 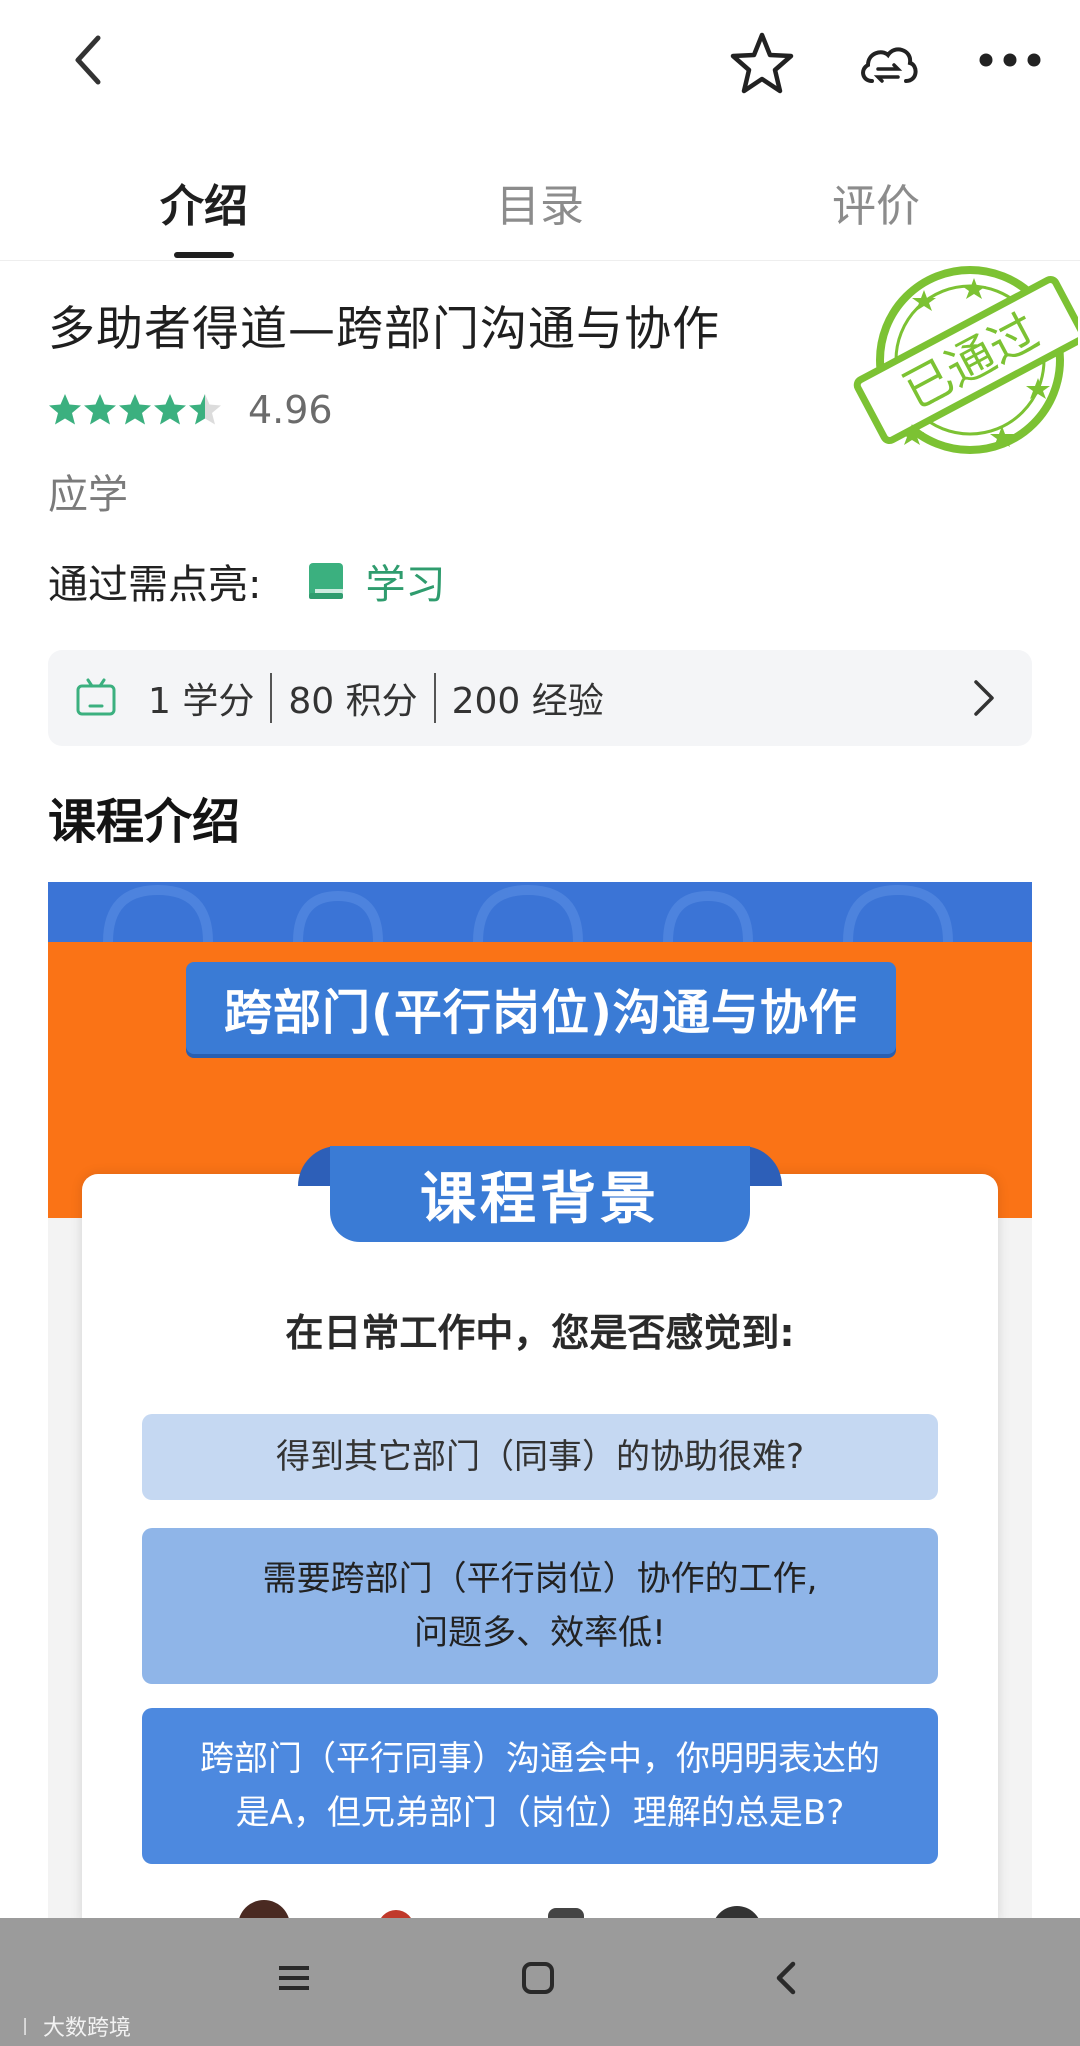 What do you see at coordinates (527, 701) in the screenshot?
I see `experience-points: 200 经验` at bounding box center [527, 701].